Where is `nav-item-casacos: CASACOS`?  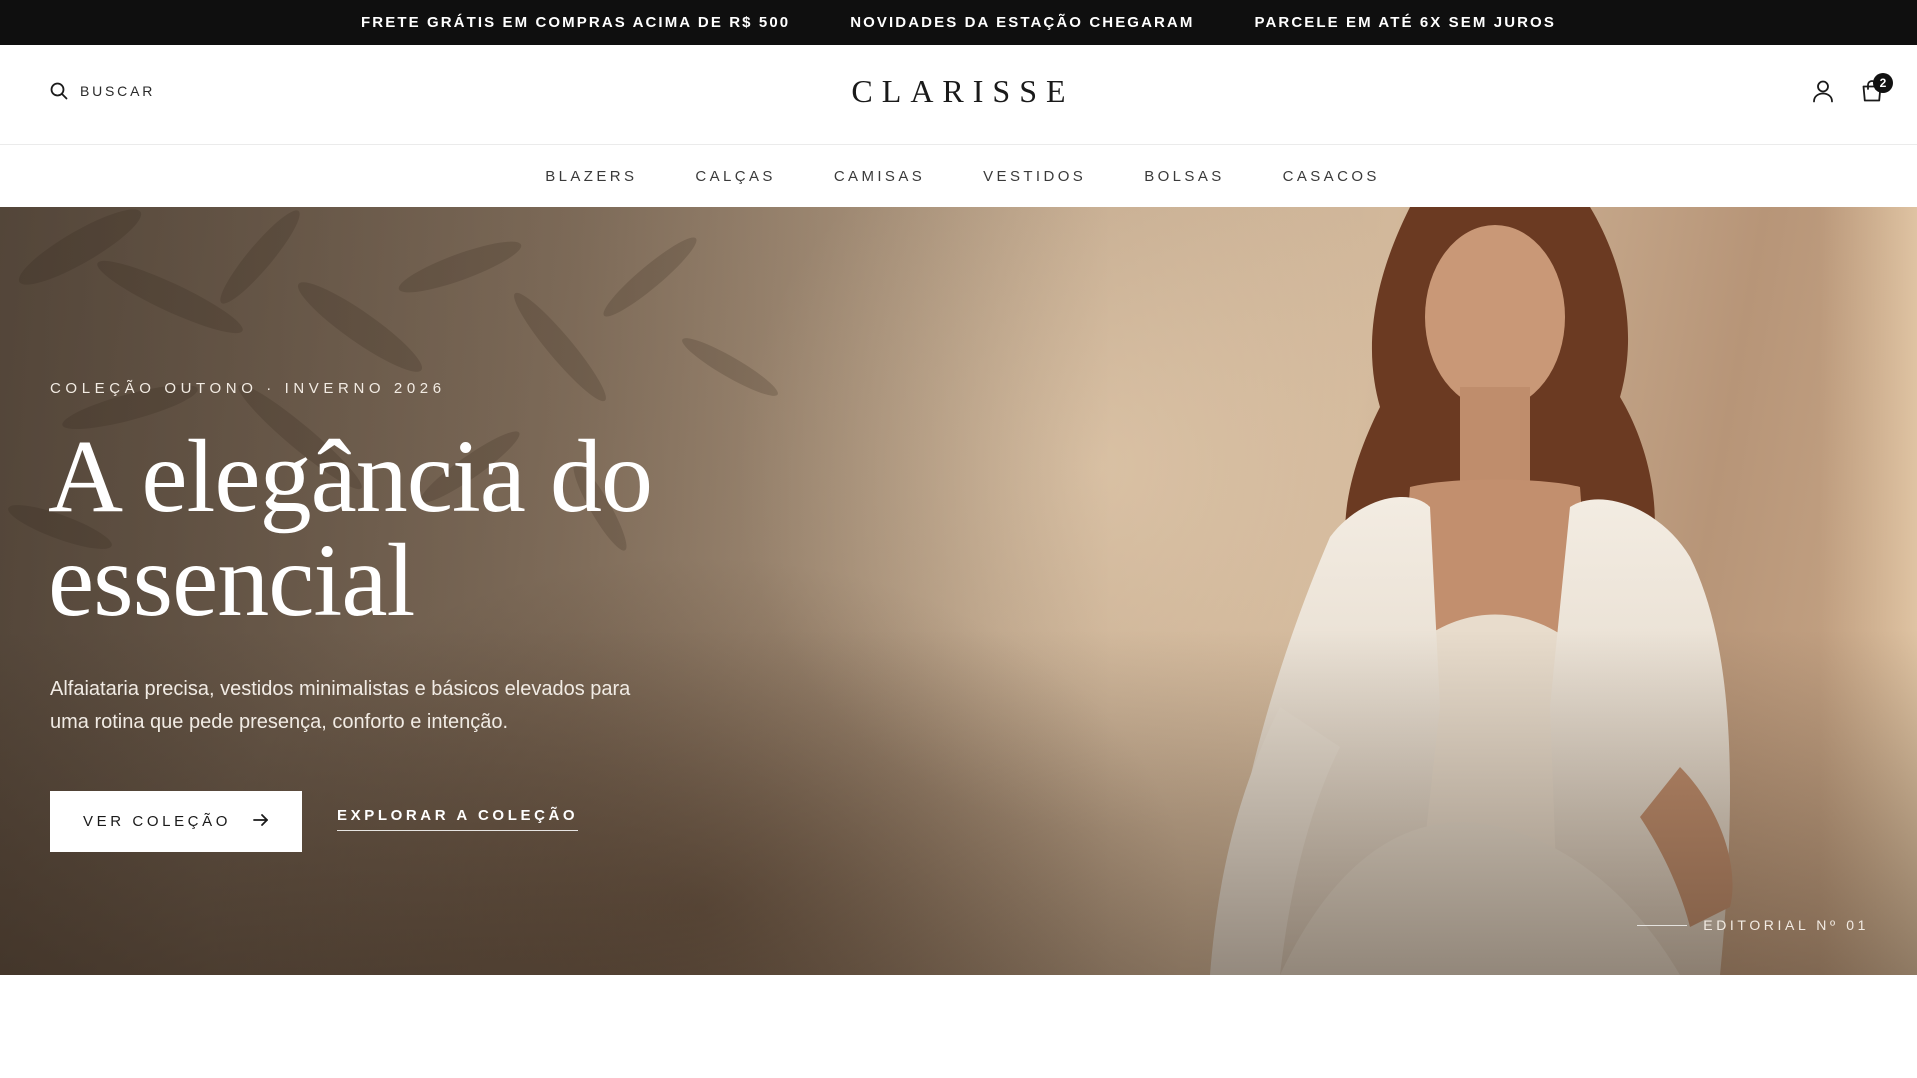 nav-item-casacos: CASACOS is located at coordinates (1331, 176).